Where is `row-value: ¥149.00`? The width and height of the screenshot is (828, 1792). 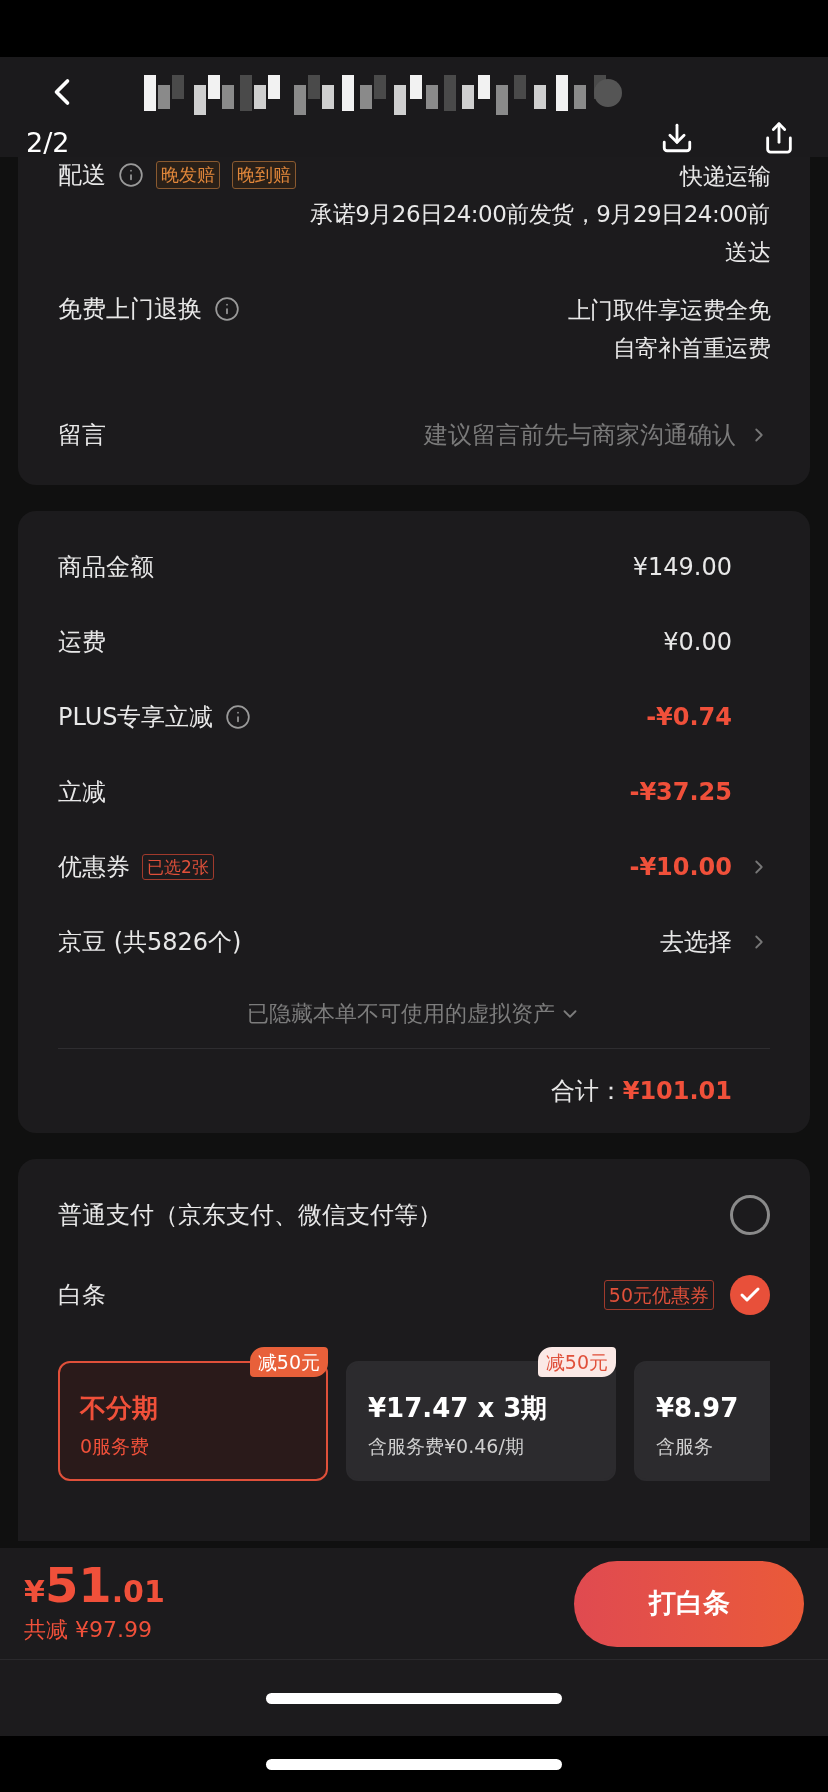
row-value: ¥149.00 is located at coordinates (682, 567).